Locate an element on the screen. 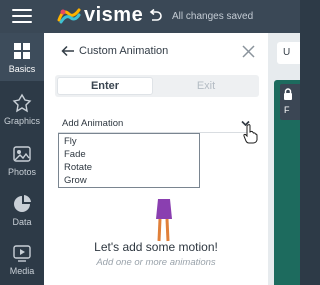  hamburger-menu-icon is located at coordinates (22, 16).